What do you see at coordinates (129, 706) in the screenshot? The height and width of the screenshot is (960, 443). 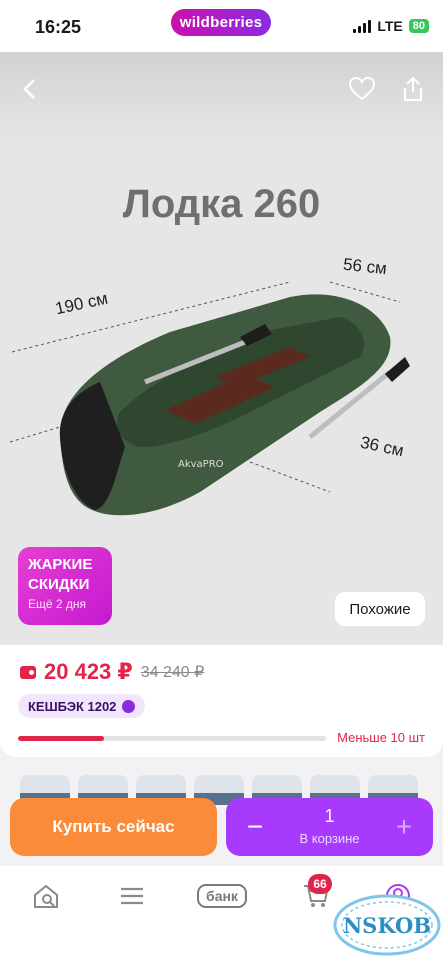 I see `cashback-icon` at bounding box center [129, 706].